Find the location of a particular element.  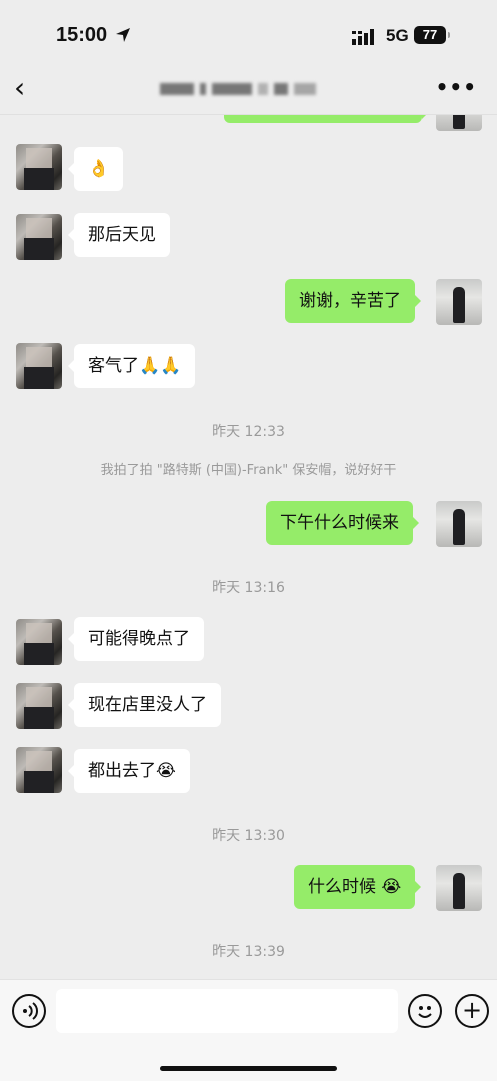

timestamp: 昨天 13:39 is located at coordinates (248, 952).